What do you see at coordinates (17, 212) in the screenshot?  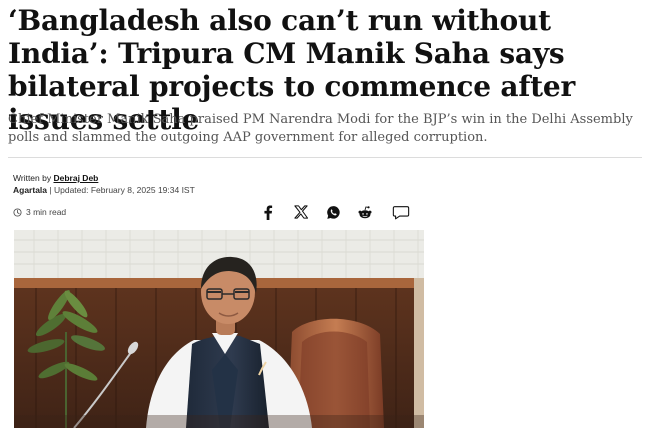 I see `clock-icon` at bounding box center [17, 212].